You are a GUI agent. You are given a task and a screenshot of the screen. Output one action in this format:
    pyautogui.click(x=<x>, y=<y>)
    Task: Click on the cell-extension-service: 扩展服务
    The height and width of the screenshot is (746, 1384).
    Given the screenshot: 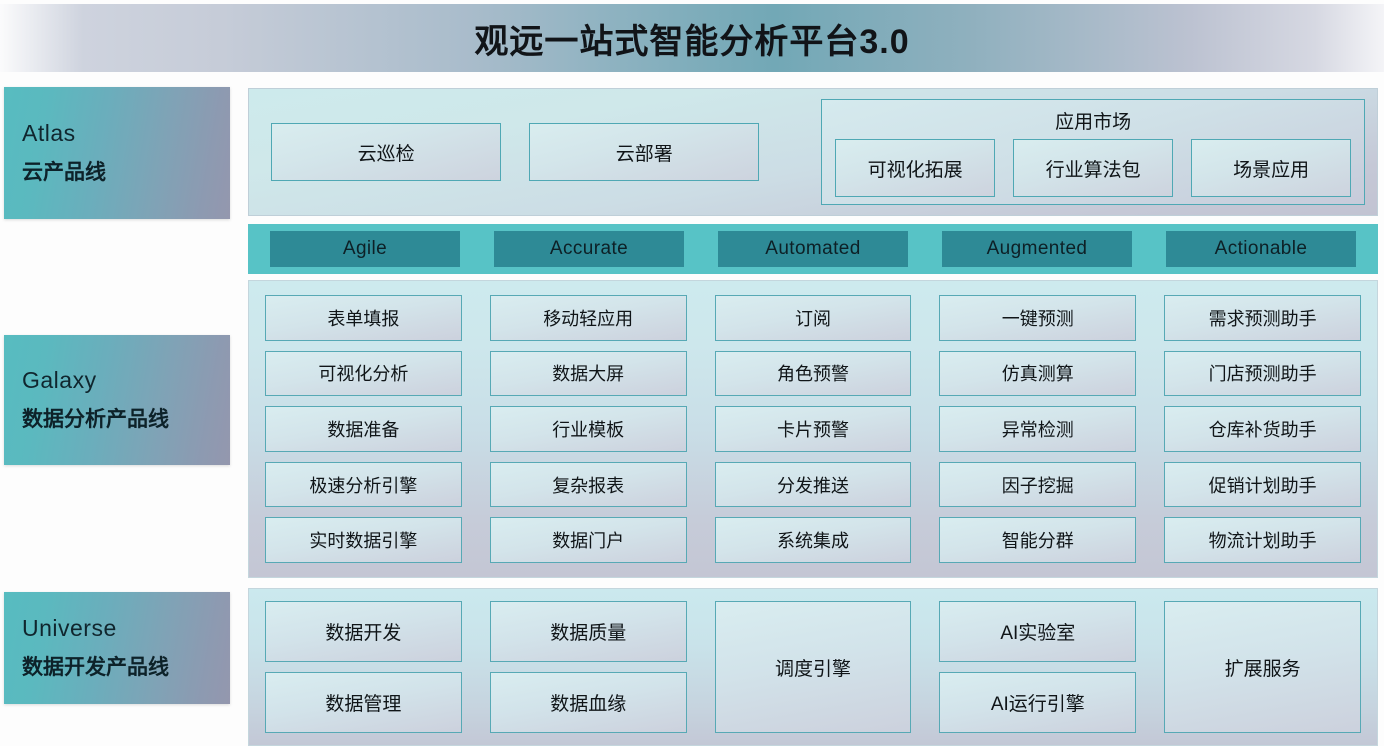 What is the action you would take?
    pyautogui.click(x=1262, y=667)
    